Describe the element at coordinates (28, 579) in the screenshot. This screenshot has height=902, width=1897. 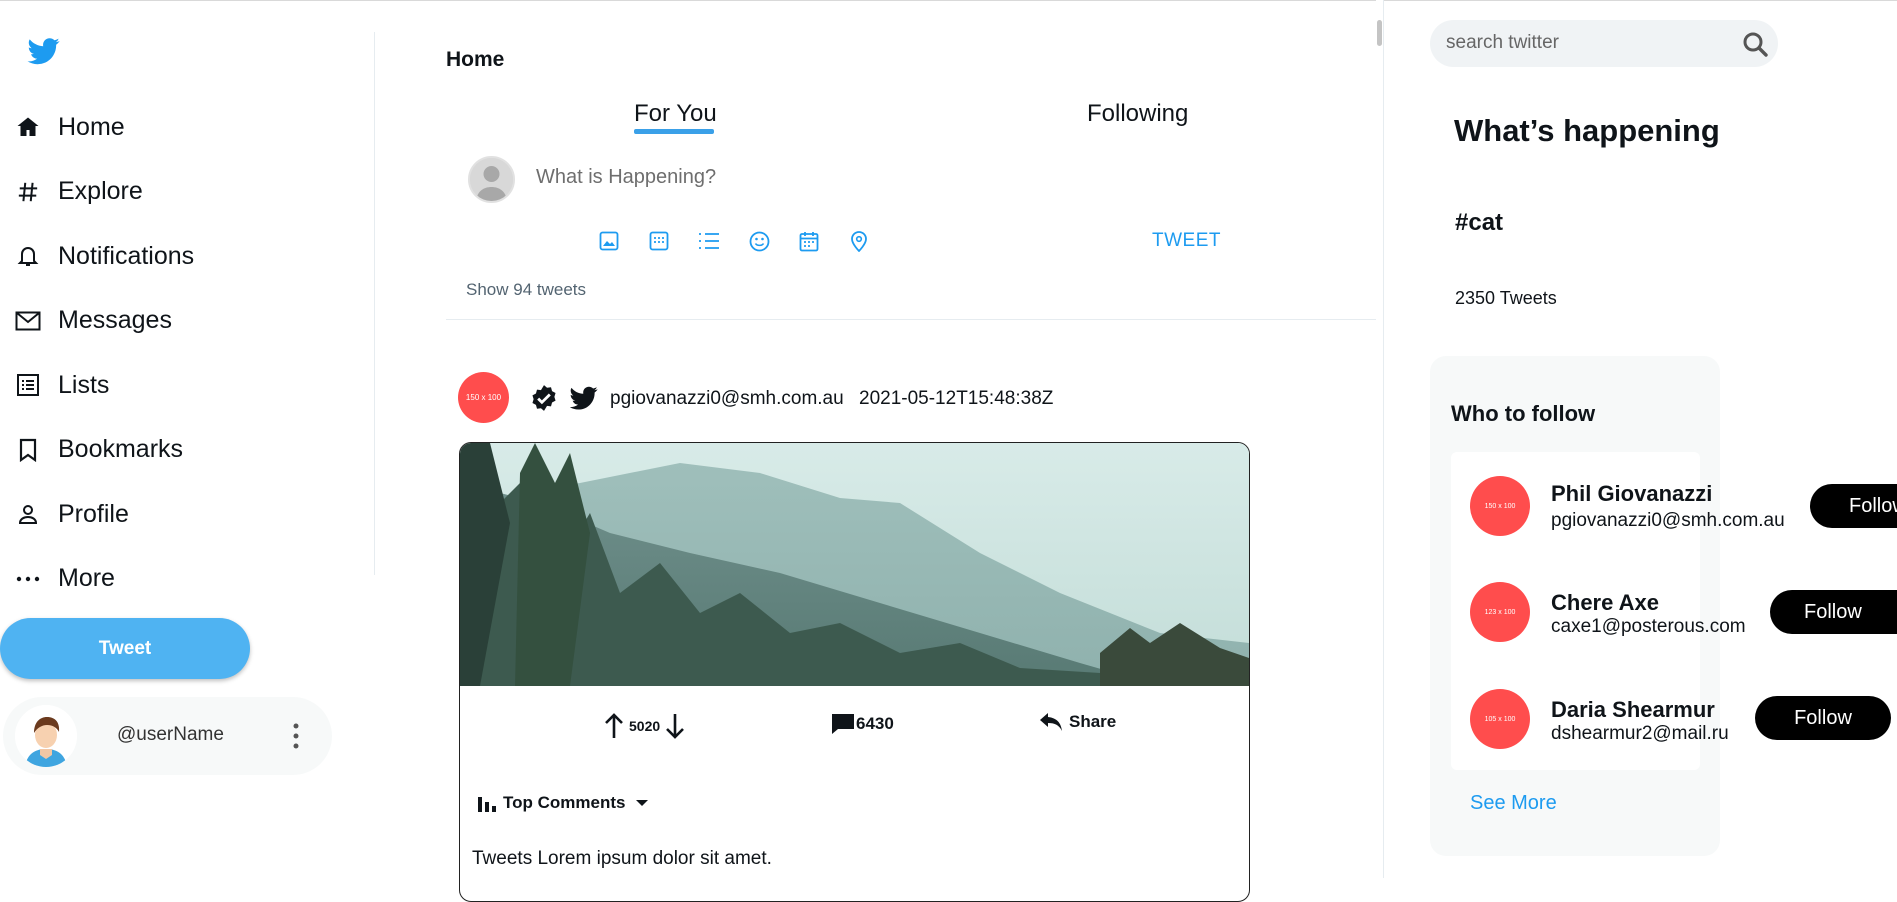
I see `more-dots-icon` at that location.